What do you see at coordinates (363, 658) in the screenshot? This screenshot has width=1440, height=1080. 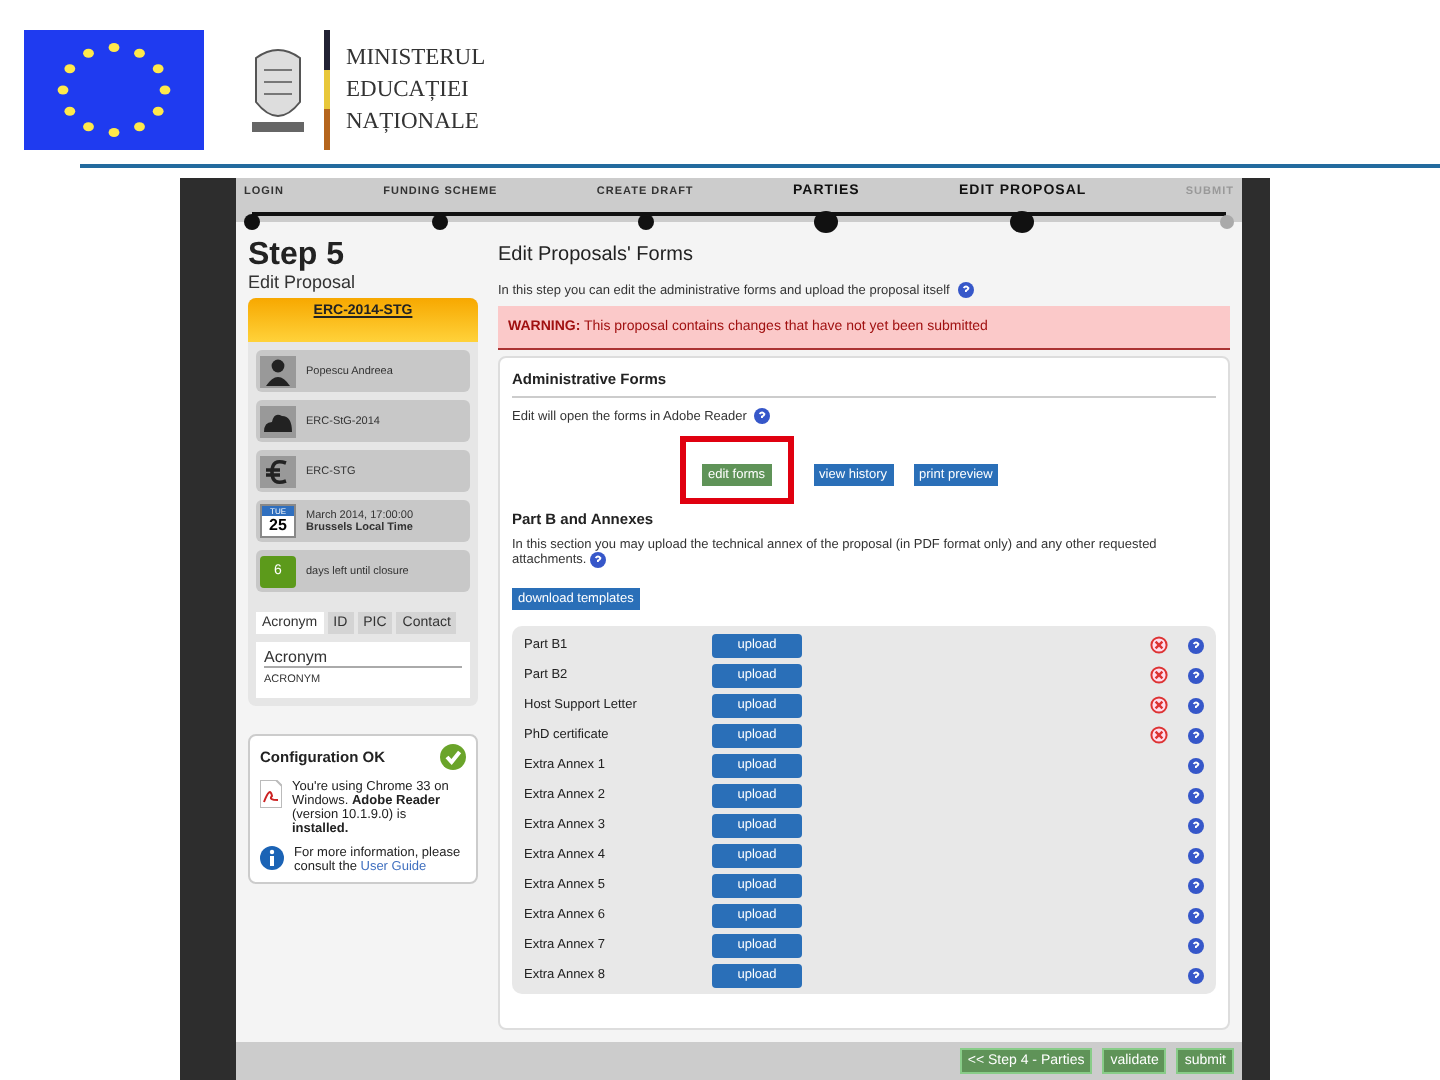 I see `field-label: Acronym` at bounding box center [363, 658].